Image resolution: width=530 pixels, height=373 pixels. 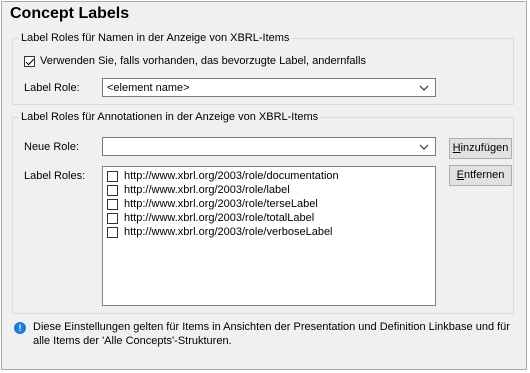 I want to click on info-icon: !, so click(x=20, y=328).